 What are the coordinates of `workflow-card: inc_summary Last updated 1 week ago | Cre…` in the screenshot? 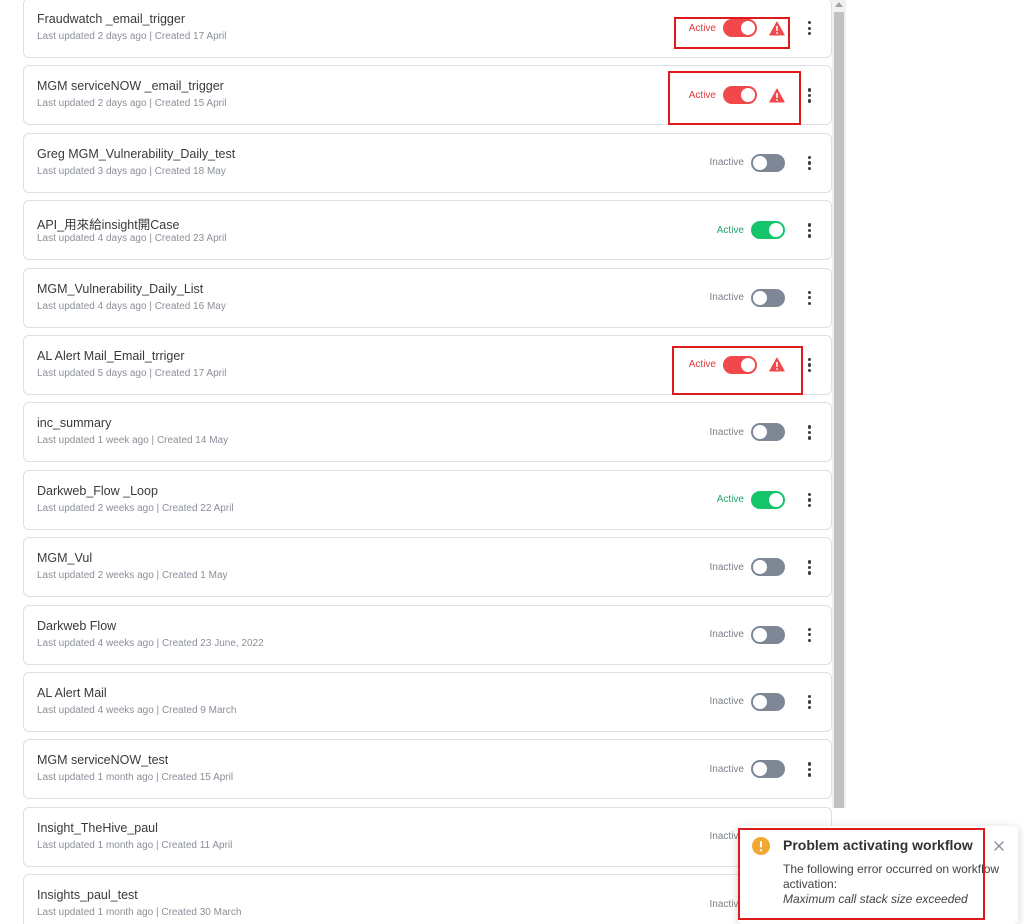 It's located at (427, 432).